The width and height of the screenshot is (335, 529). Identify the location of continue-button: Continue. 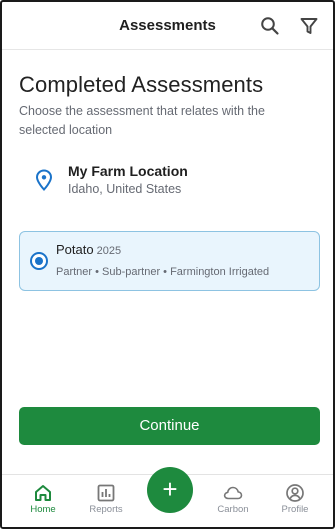
(169, 426).